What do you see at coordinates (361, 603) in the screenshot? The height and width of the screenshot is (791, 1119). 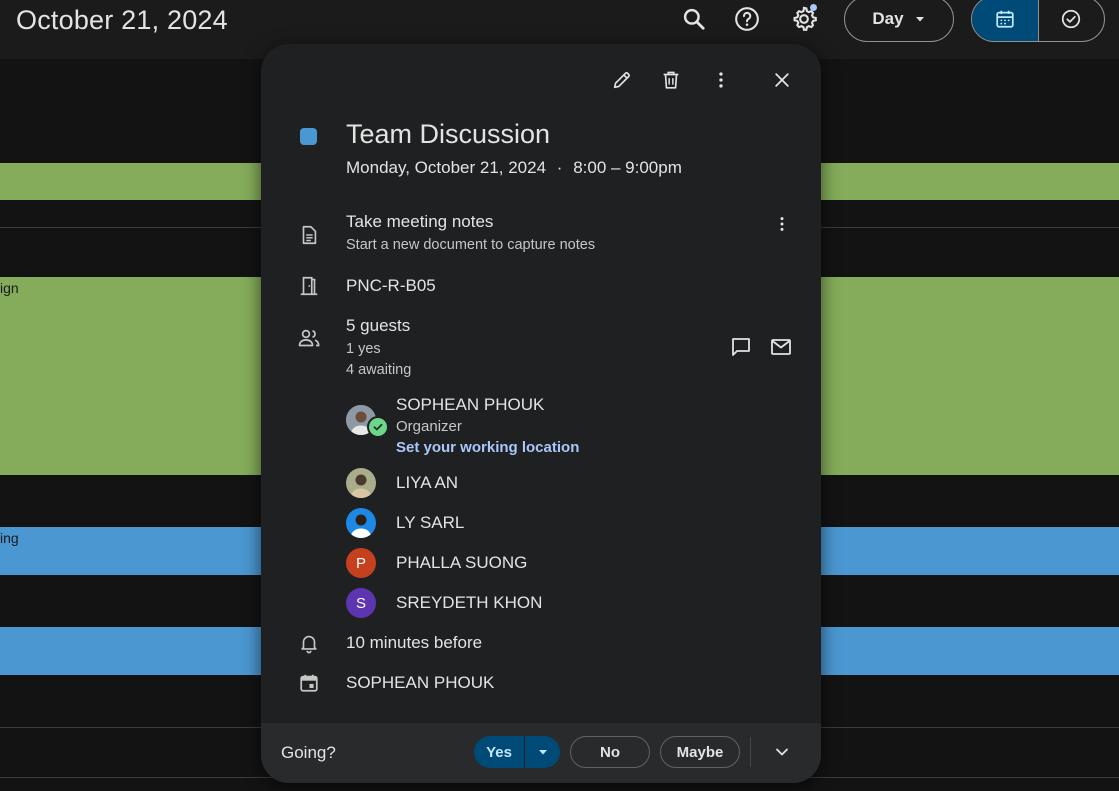 I see `avatar: S` at bounding box center [361, 603].